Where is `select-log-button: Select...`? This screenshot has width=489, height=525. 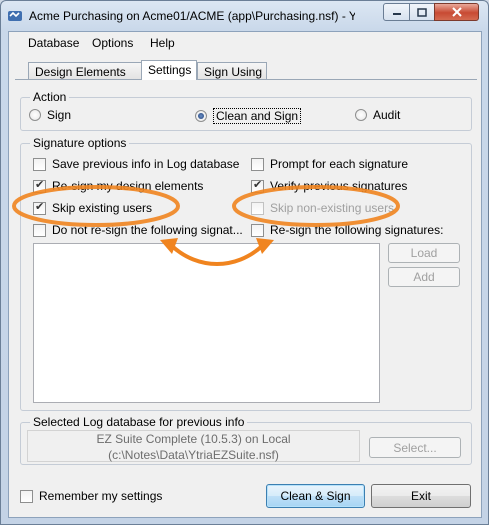 select-log-button: Select... is located at coordinates (415, 447).